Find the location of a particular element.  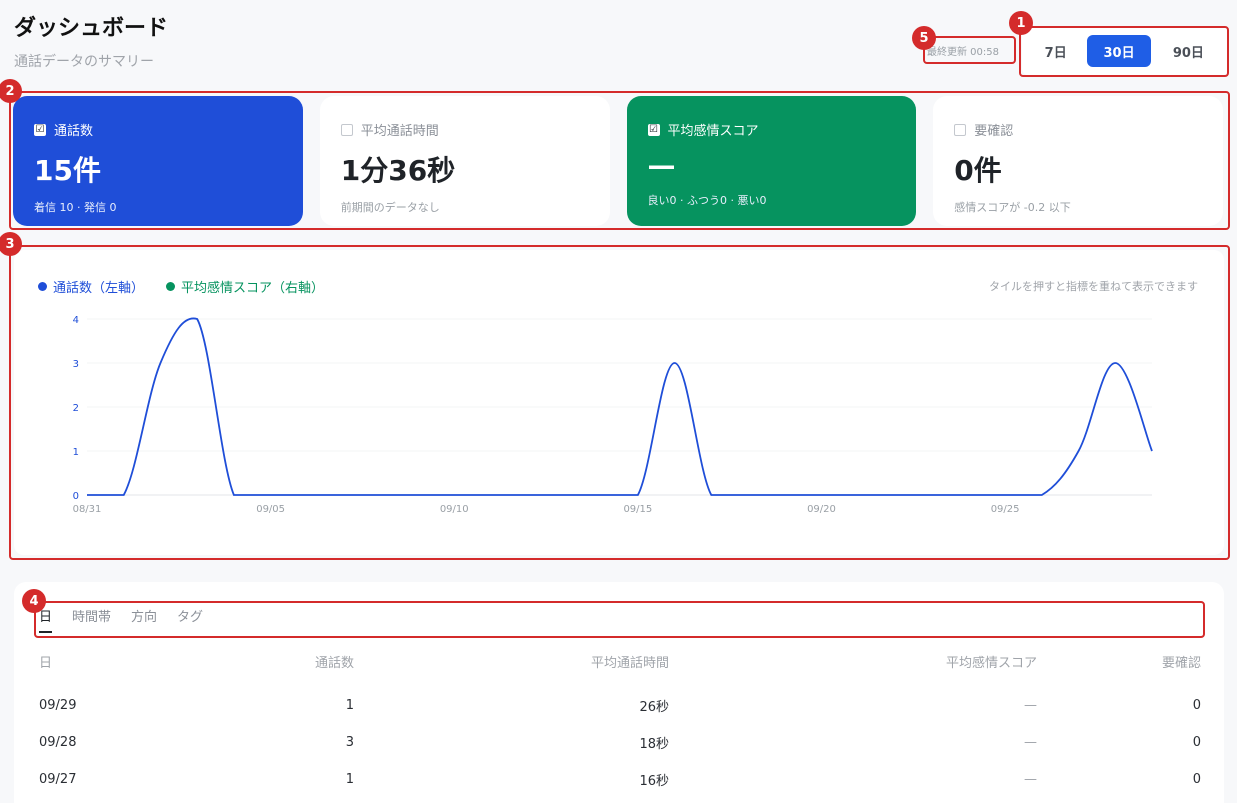

tile-subtext: 良い0 · ふつう0 · 悪い0 is located at coordinates (707, 200).